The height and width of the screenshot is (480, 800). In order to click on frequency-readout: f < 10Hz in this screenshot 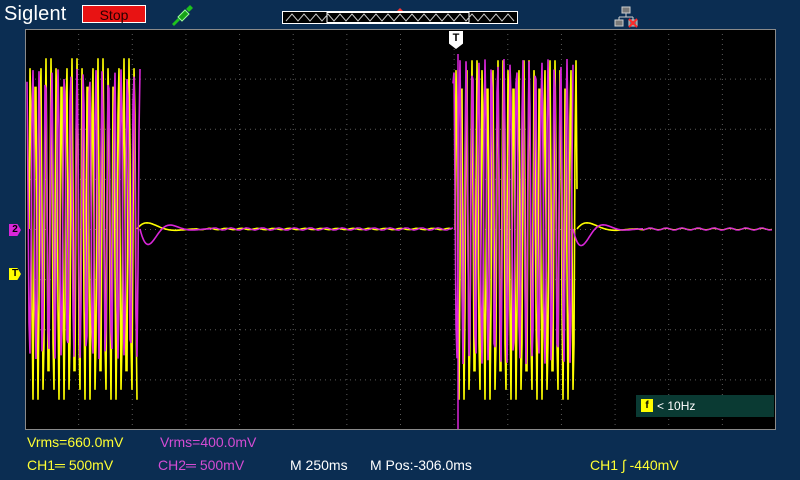, I will do `click(705, 406)`.